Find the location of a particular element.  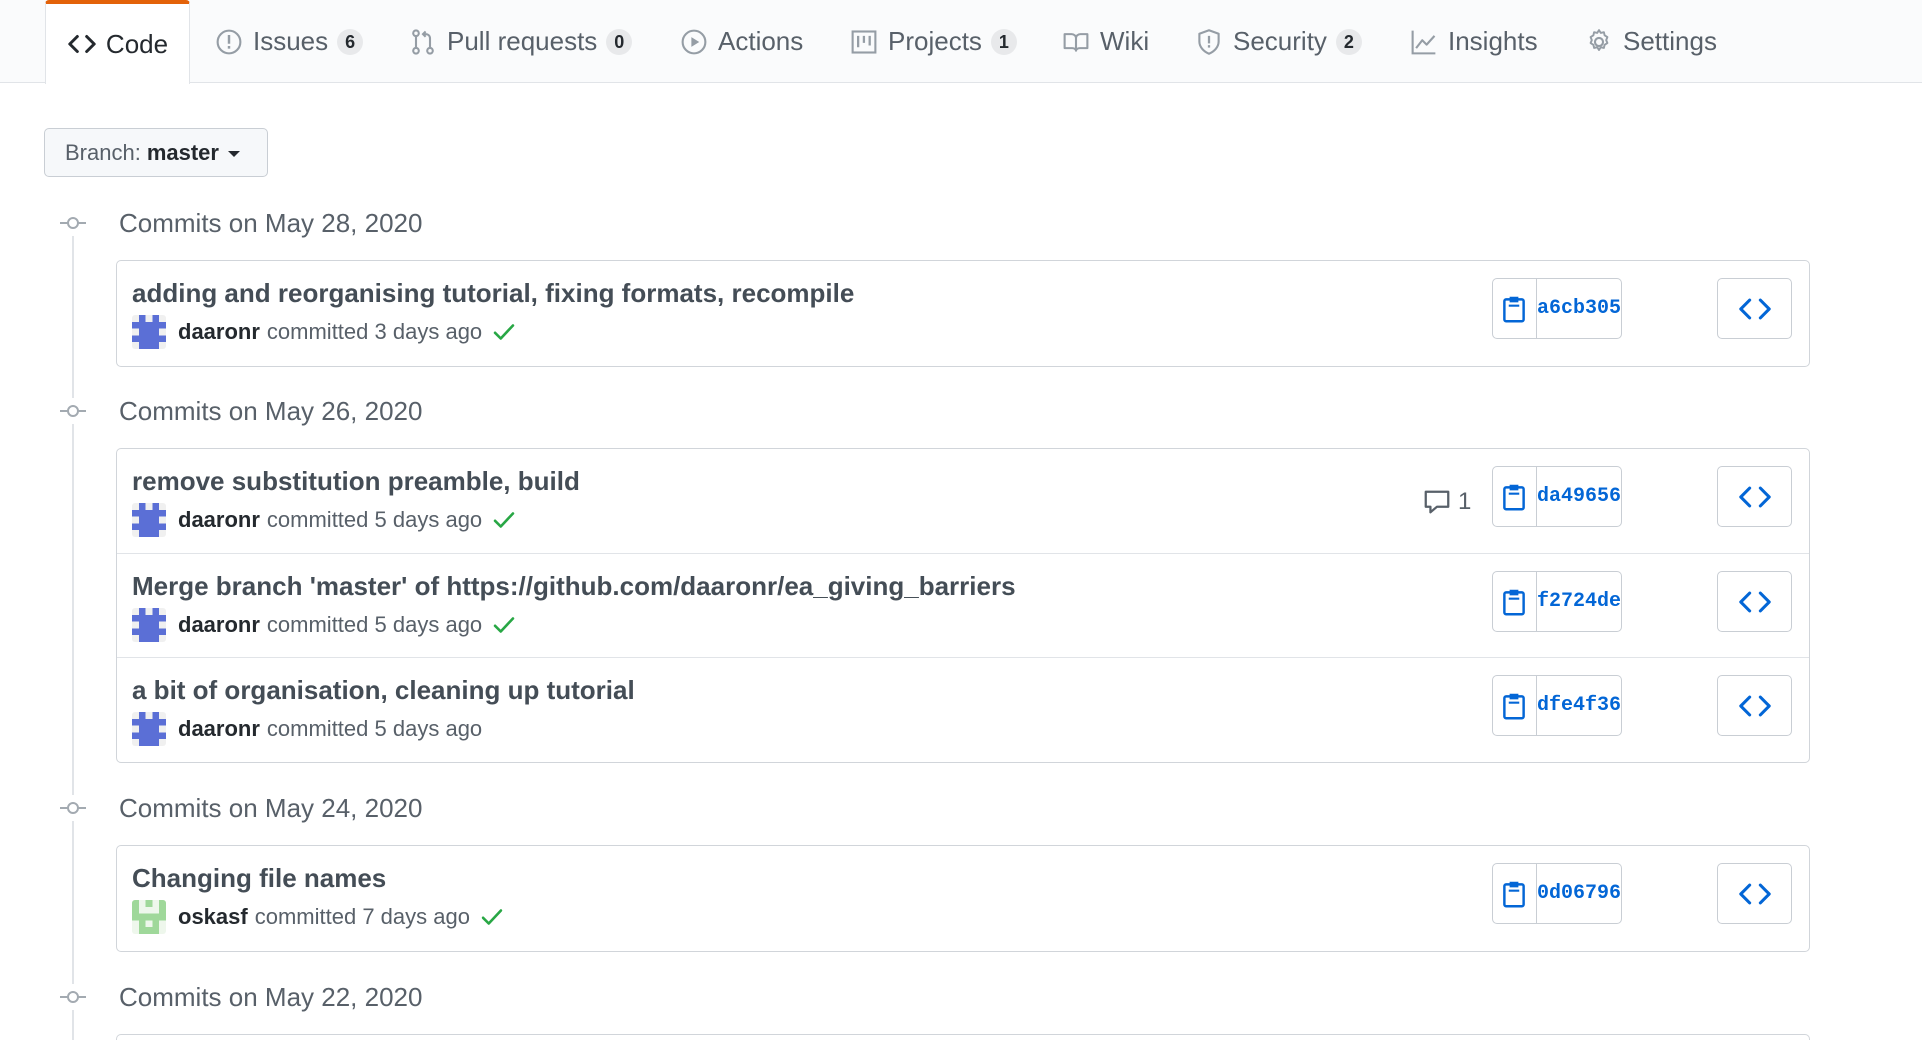

commit-group-header: Commits on May 22, 2020 is located at coordinates (241, 997).